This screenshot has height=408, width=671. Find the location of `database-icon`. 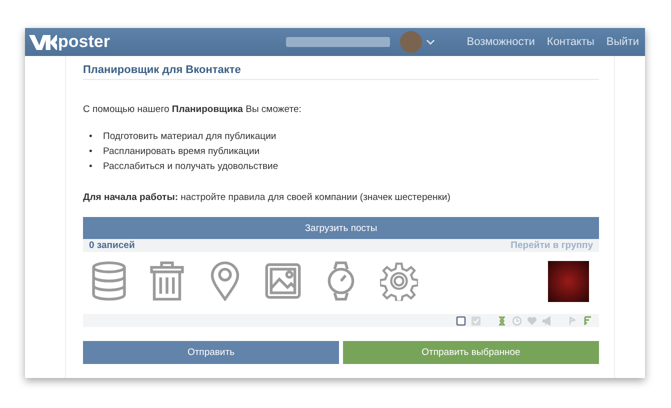

database-icon is located at coordinates (109, 281).